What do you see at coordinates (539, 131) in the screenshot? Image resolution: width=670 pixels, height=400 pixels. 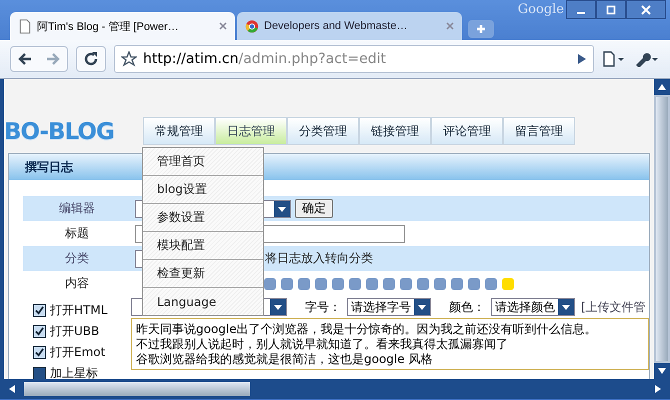 I see `nav-tab: 留言管理` at bounding box center [539, 131].